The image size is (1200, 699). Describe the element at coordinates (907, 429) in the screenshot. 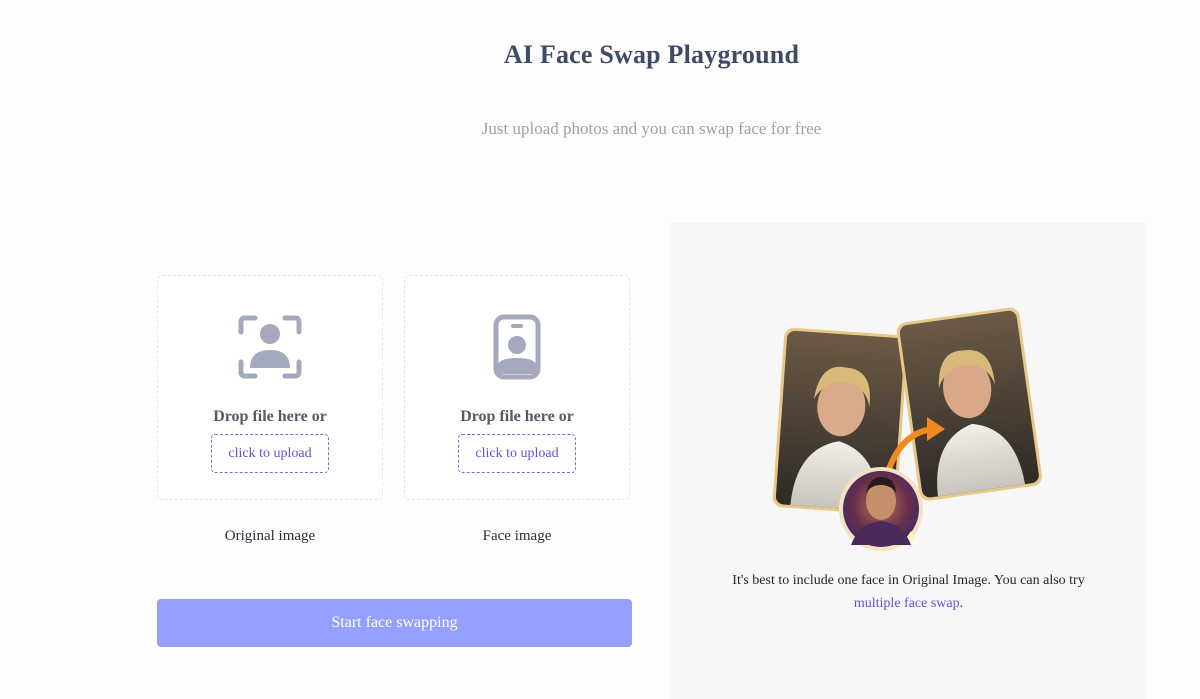

I see `face-swap-example-illustration` at that location.